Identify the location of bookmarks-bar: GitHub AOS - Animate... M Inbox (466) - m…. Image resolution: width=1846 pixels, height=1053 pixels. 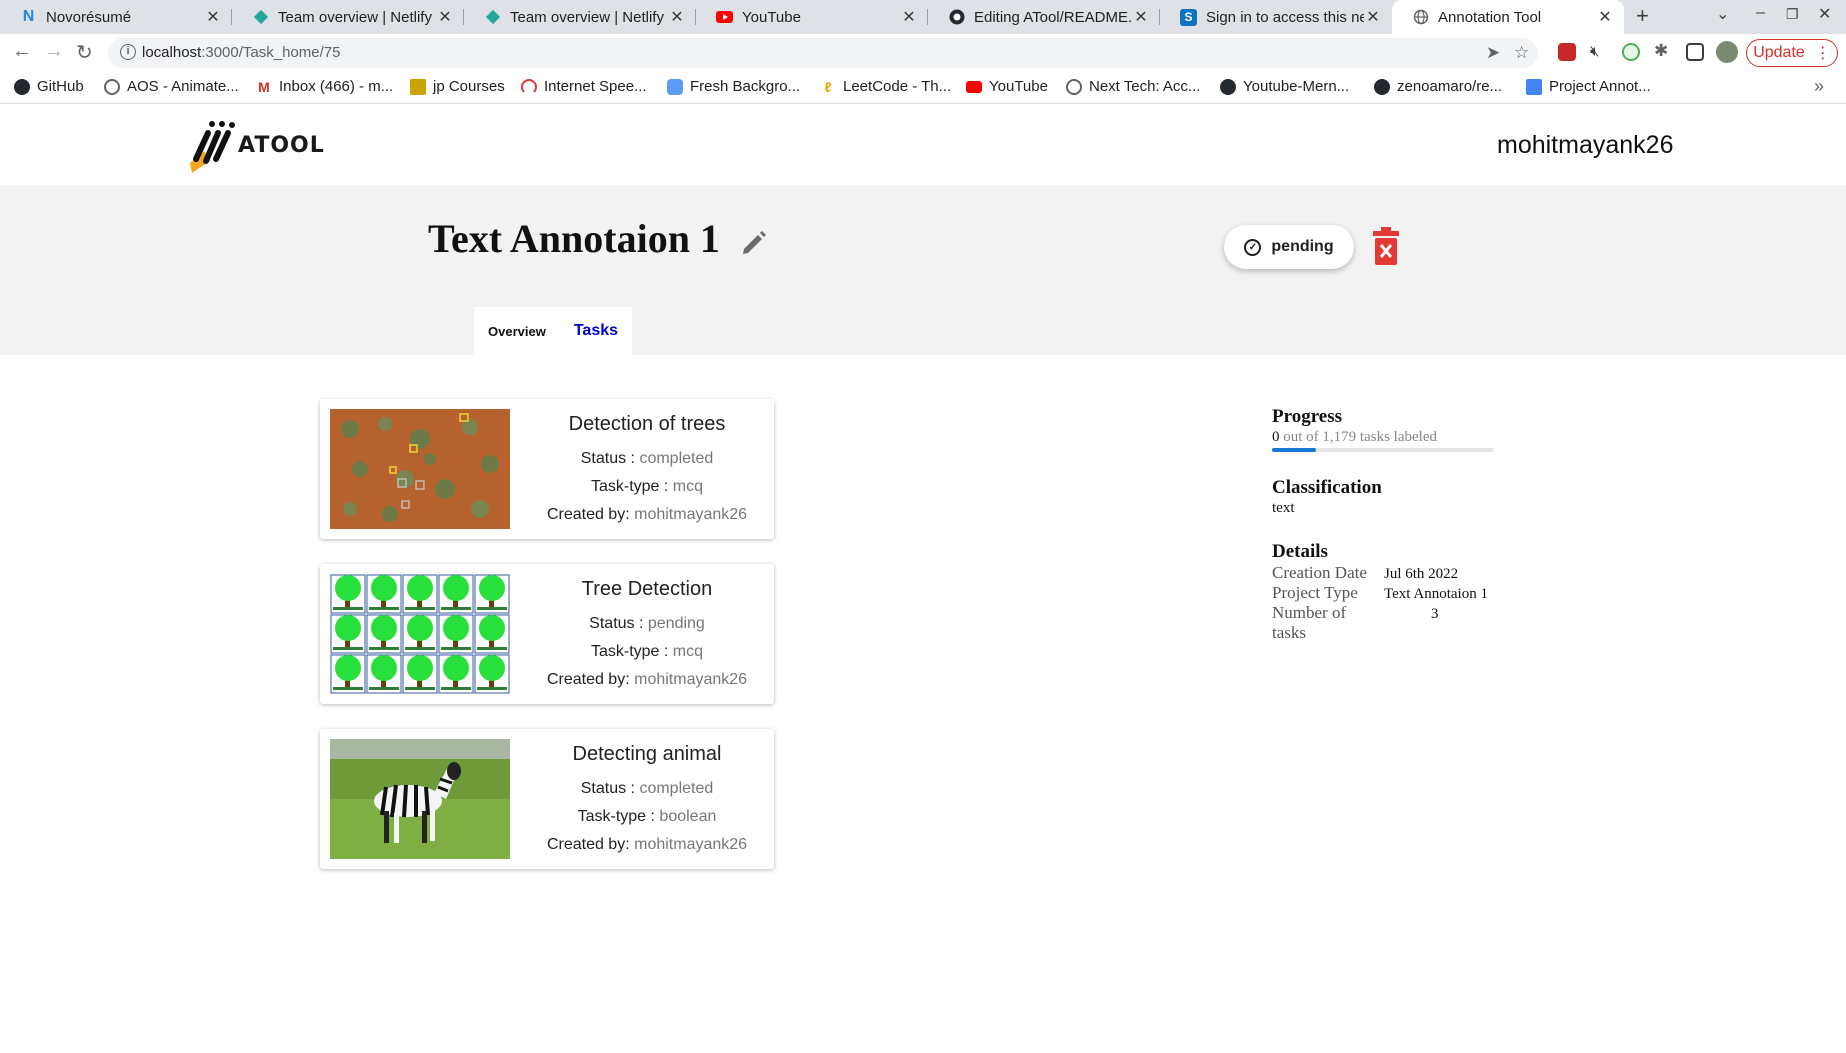
(923, 88).